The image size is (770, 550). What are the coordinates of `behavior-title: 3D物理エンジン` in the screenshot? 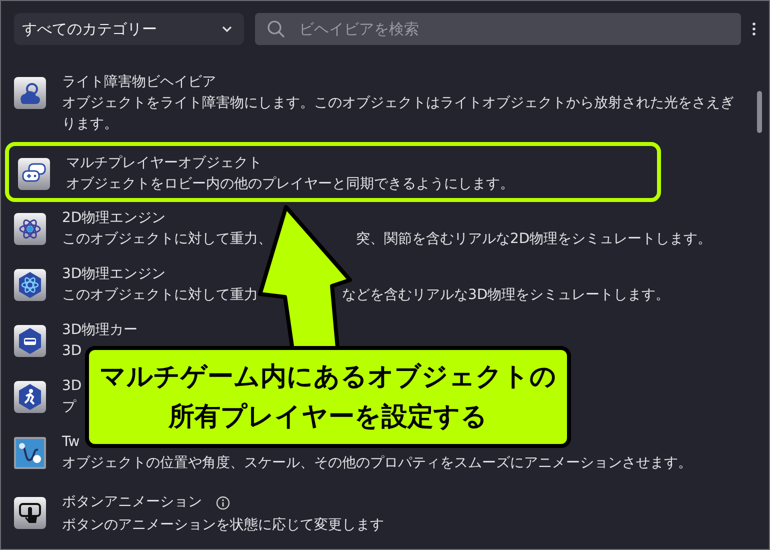 It's located at (114, 274).